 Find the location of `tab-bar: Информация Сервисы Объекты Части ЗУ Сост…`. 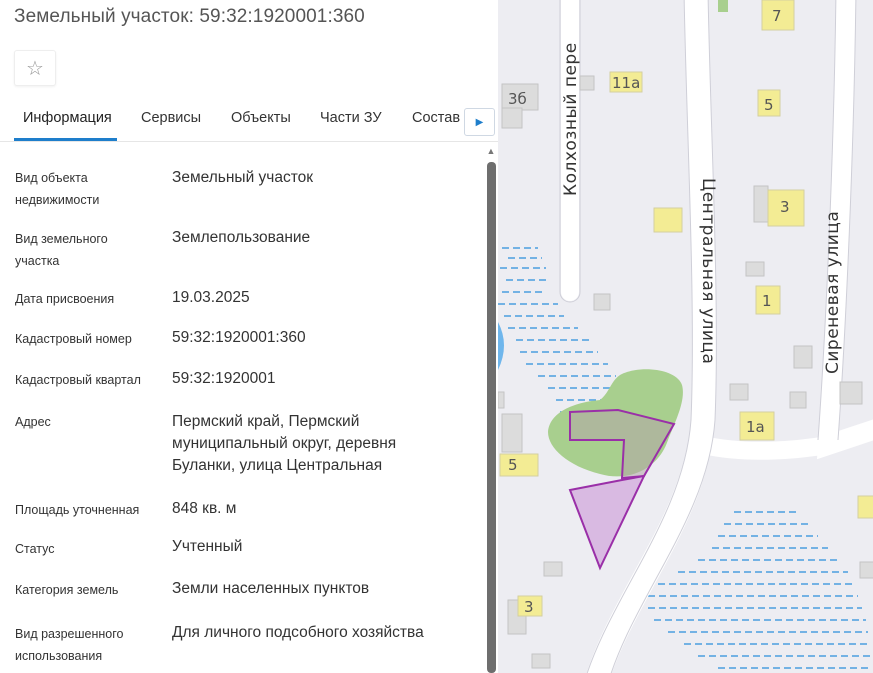

tab-bar: Информация Сервисы Объекты Части ЗУ Сост… is located at coordinates (249, 120).